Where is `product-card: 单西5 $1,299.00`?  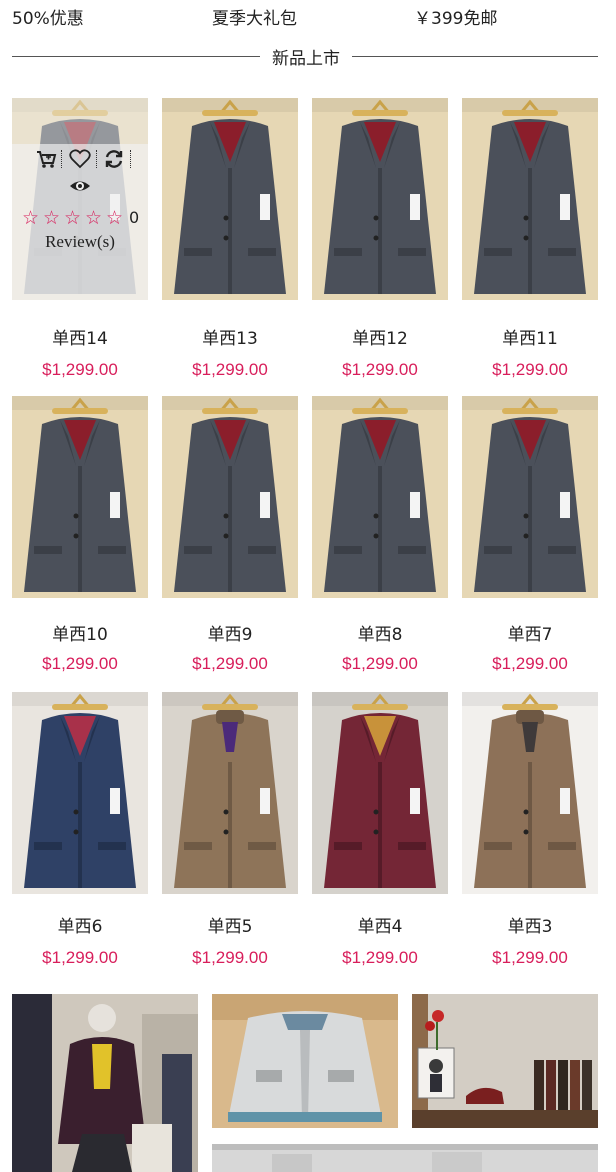
product-card: 单西5 $1,299.00 is located at coordinates (230, 832).